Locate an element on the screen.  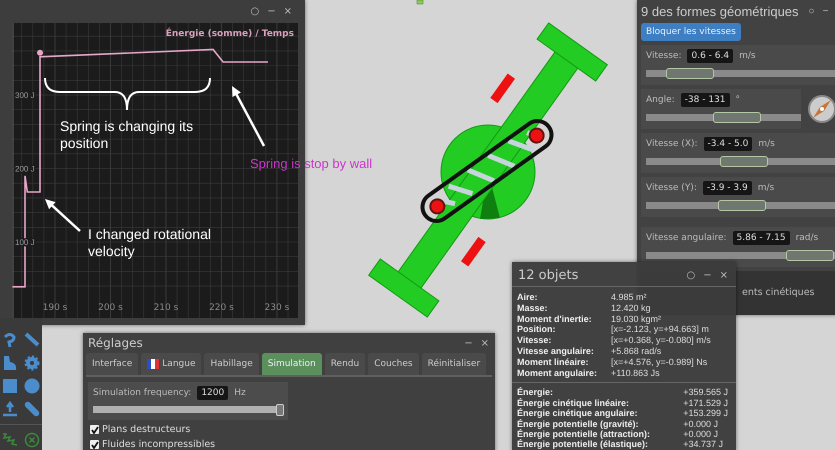
x-tick-label: 210 s is located at coordinates (166, 308).